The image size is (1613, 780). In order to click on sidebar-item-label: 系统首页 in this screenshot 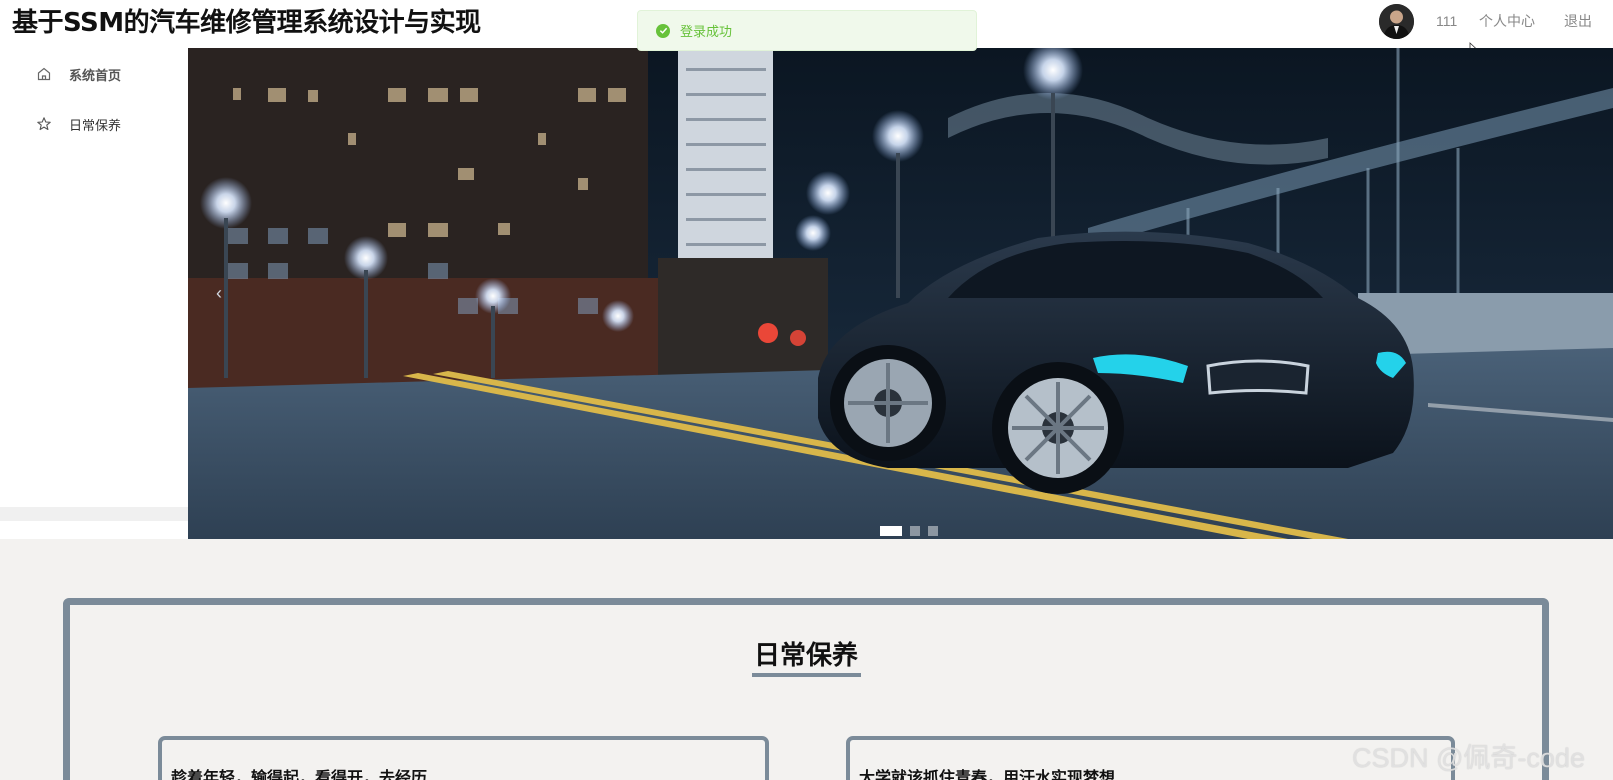, I will do `click(95, 75)`.